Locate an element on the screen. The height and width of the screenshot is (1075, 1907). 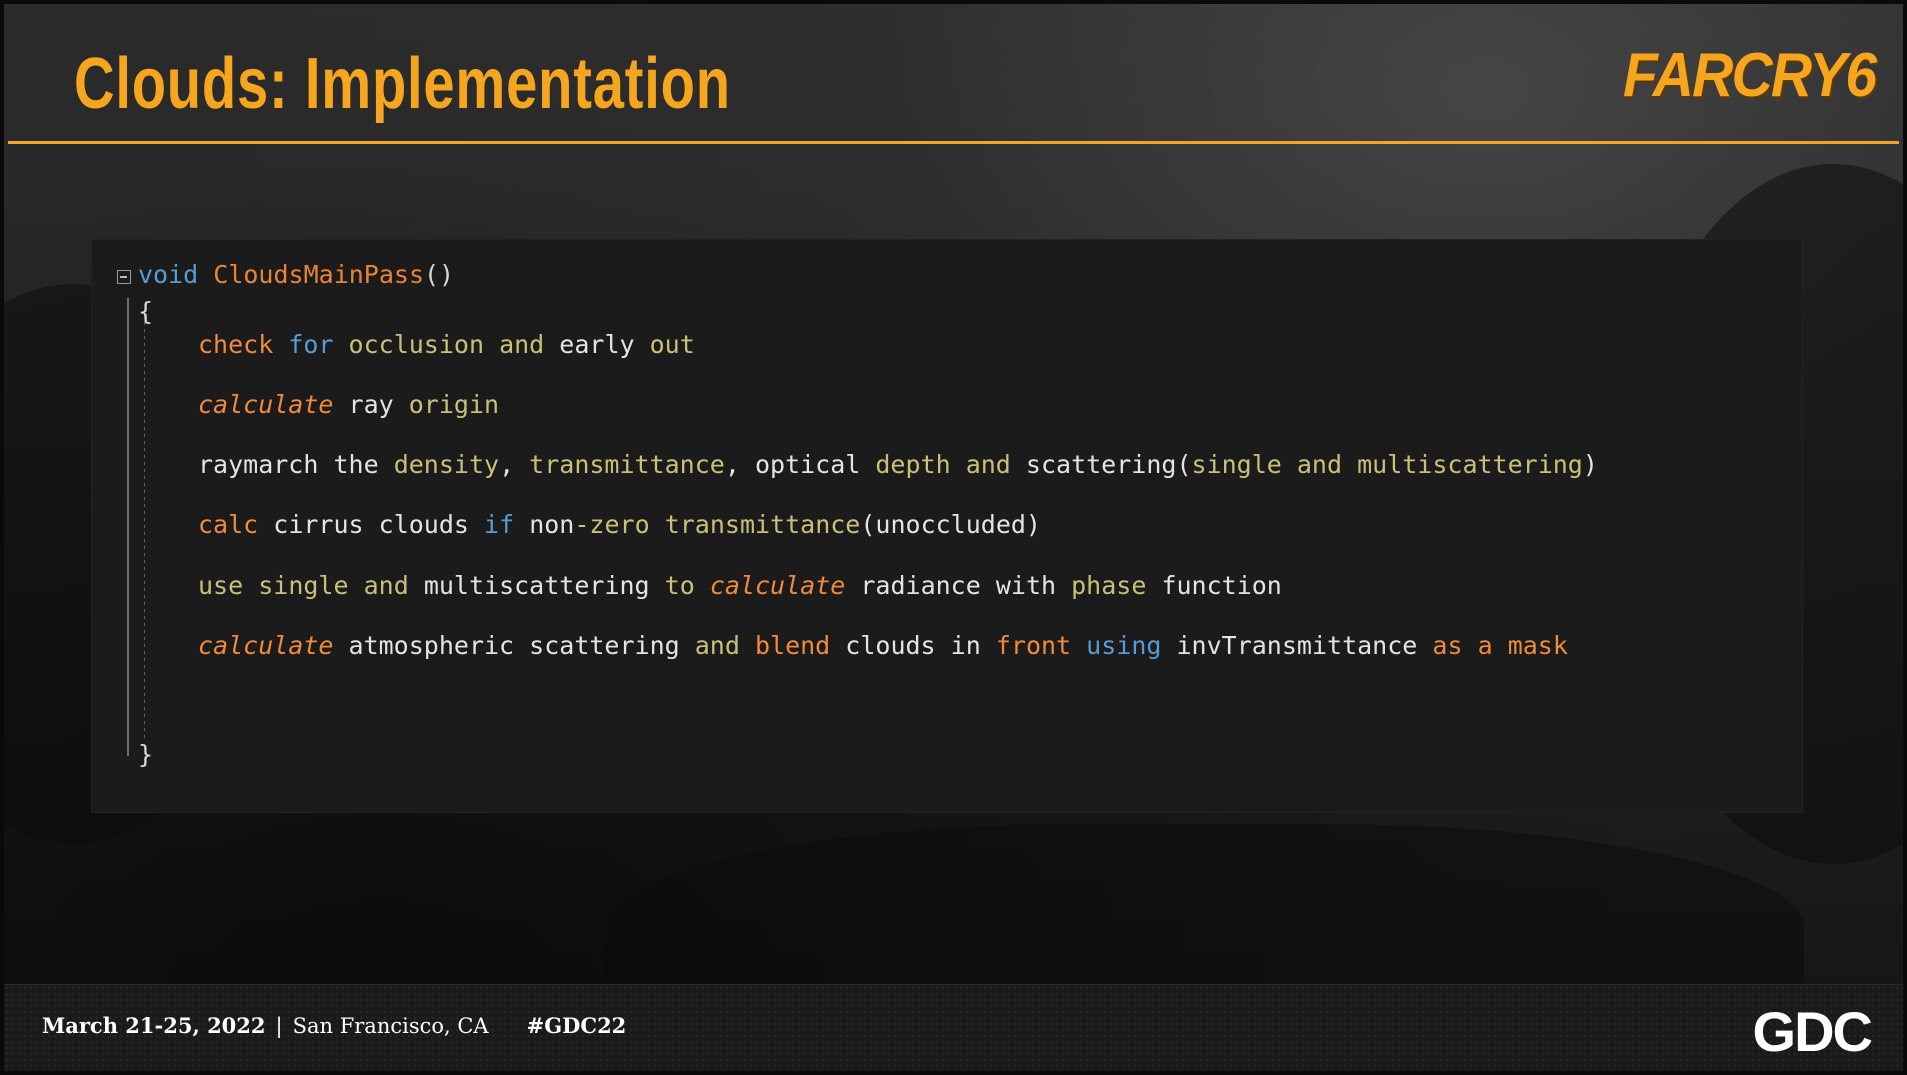
code-token: phase is located at coordinates (1109, 585).